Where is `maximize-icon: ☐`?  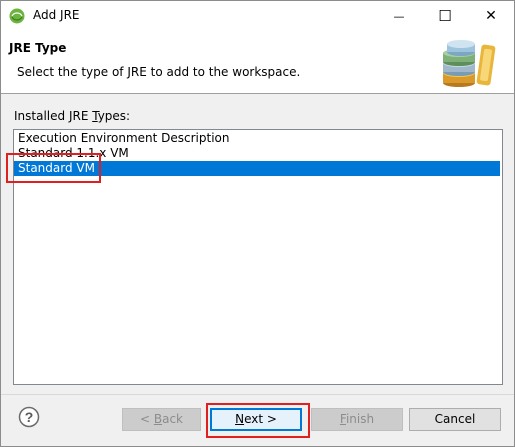
maximize-icon: ☐ is located at coordinates (445, 16).